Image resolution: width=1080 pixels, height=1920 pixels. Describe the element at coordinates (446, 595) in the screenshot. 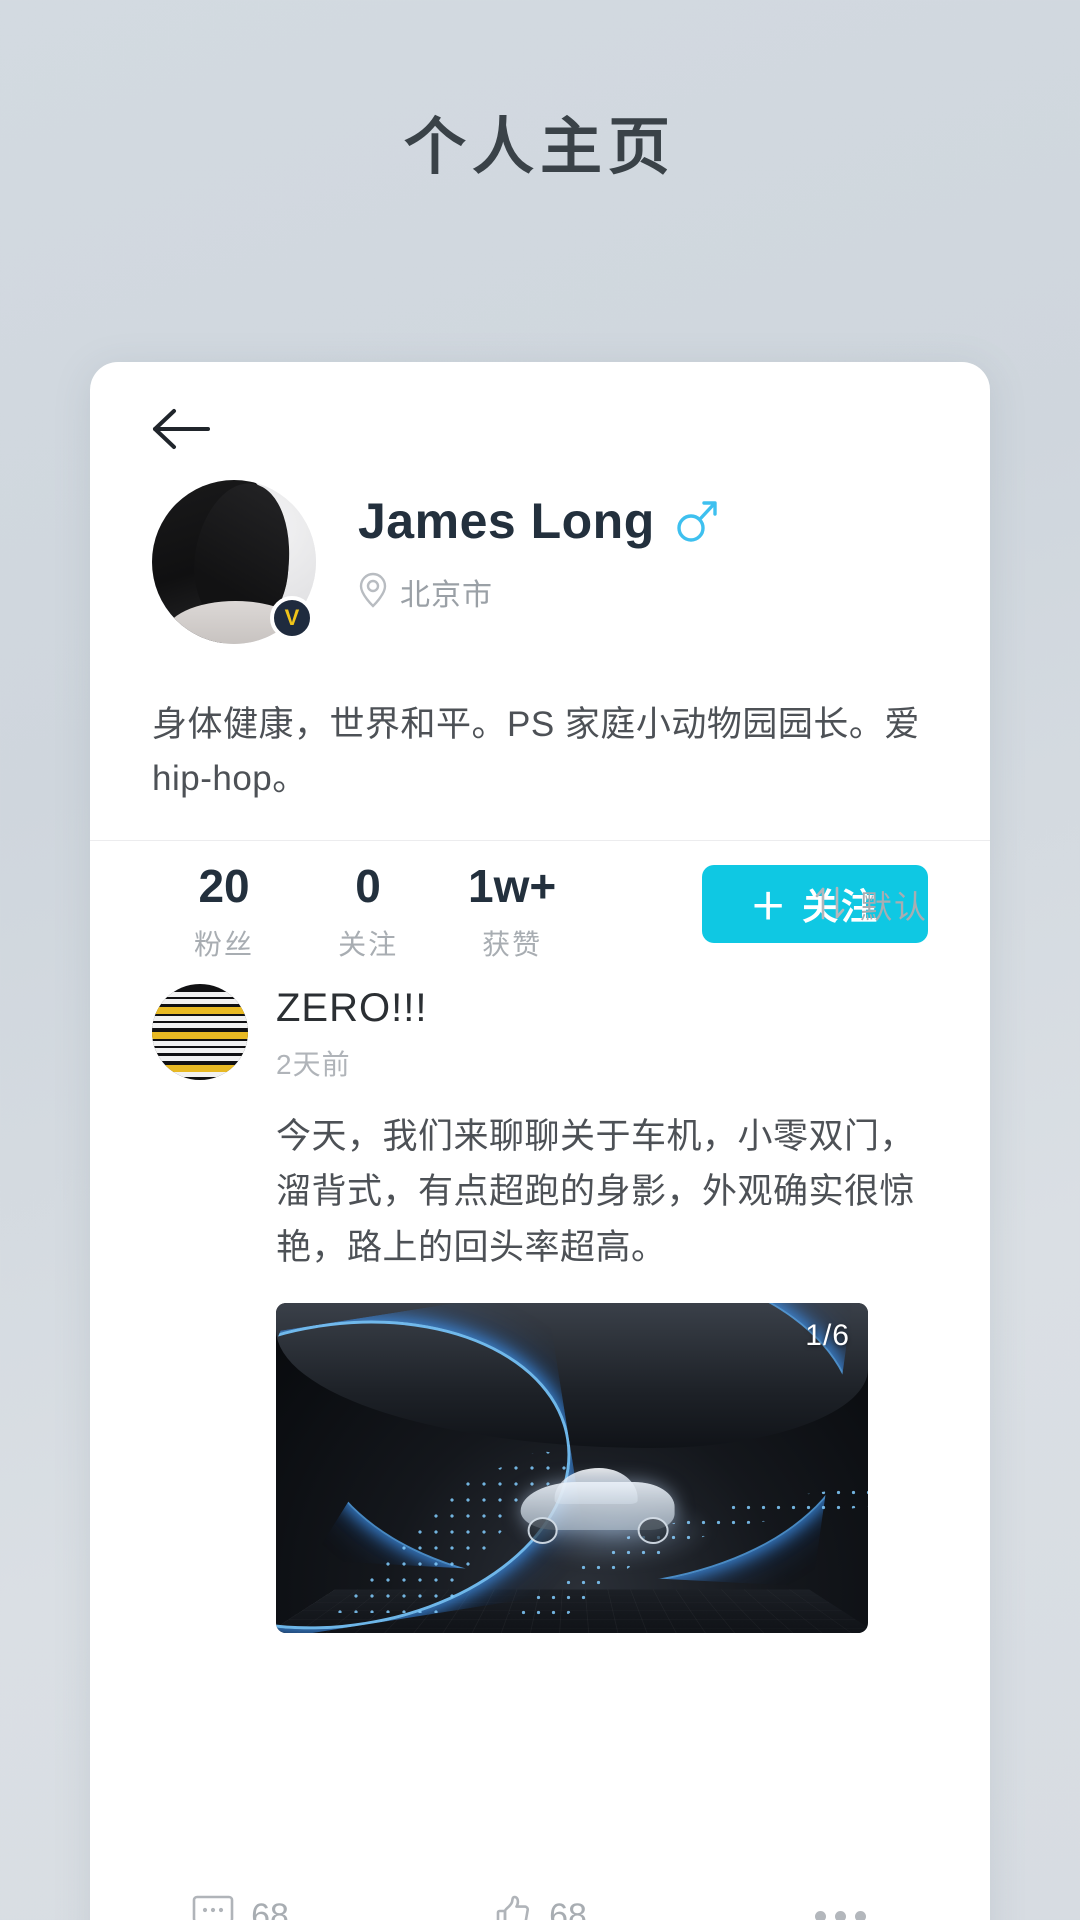

I see `location-text: 北京市` at that location.